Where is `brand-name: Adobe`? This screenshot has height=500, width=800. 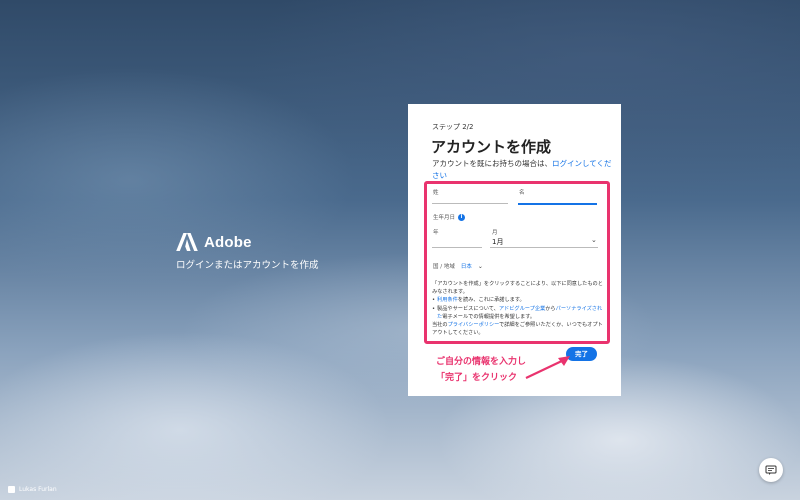 brand-name: Adobe is located at coordinates (228, 242).